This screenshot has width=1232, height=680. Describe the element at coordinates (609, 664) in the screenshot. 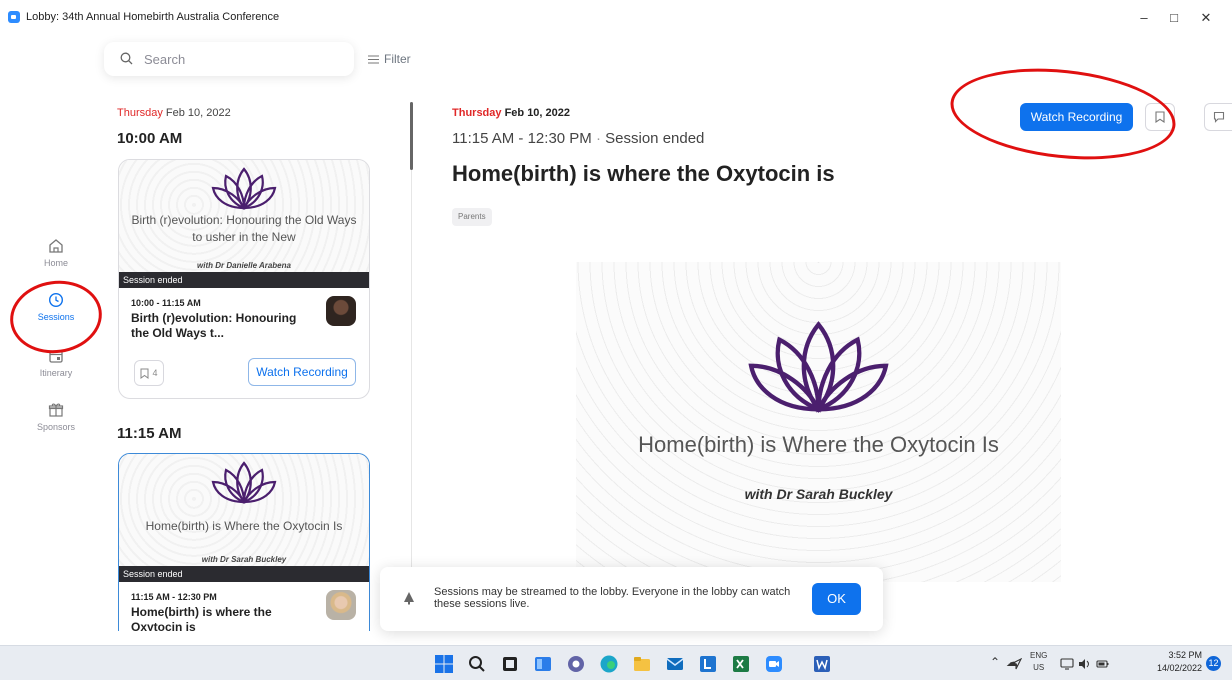

I see `edge-browser-icon` at that location.